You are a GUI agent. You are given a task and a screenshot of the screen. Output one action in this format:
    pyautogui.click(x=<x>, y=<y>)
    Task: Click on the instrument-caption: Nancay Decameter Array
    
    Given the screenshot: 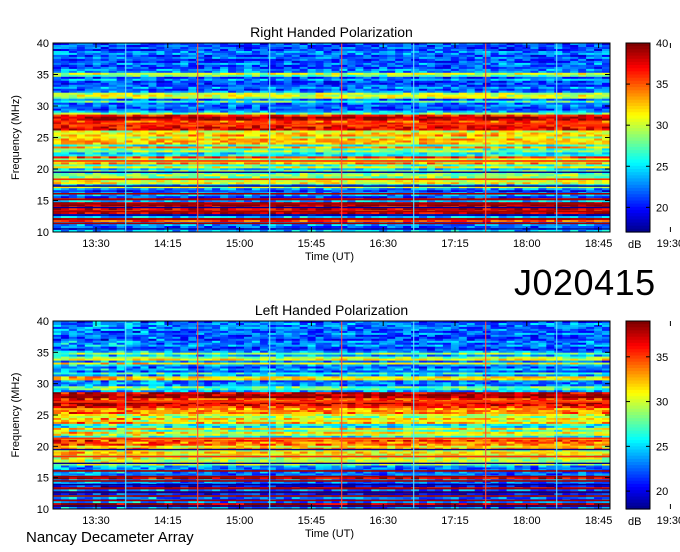 What is the action you would take?
    pyautogui.click(x=110, y=537)
    